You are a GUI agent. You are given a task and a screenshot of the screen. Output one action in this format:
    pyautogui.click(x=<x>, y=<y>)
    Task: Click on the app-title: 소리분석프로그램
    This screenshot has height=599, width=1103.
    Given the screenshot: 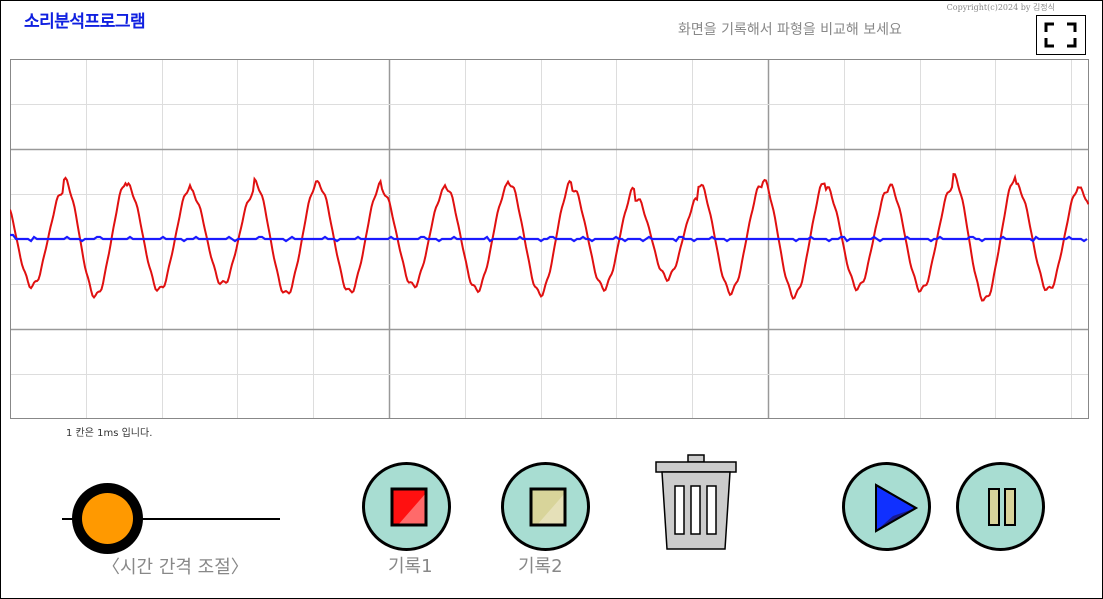 What is the action you would take?
    pyautogui.click(x=85, y=22)
    